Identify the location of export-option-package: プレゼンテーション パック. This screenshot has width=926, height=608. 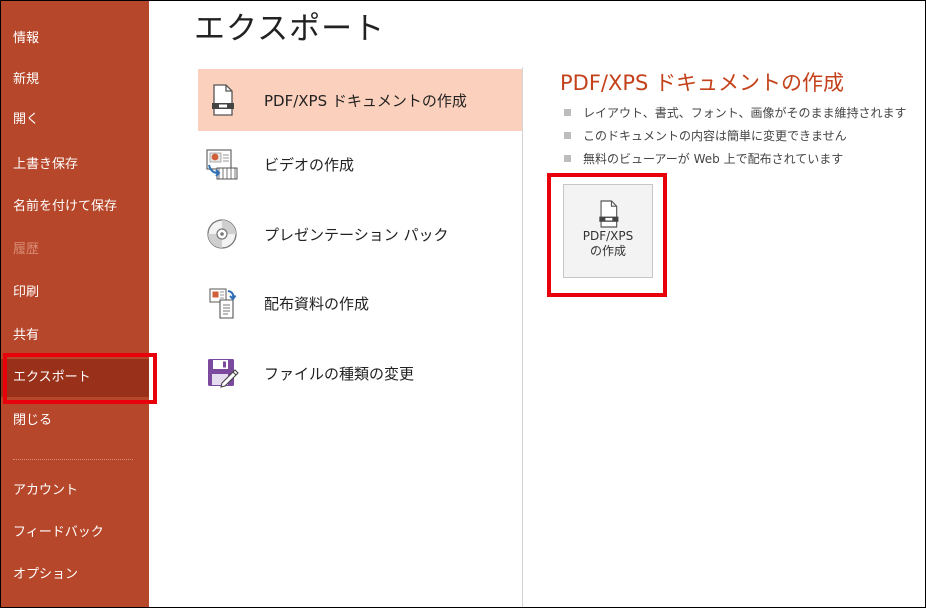
(360, 234).